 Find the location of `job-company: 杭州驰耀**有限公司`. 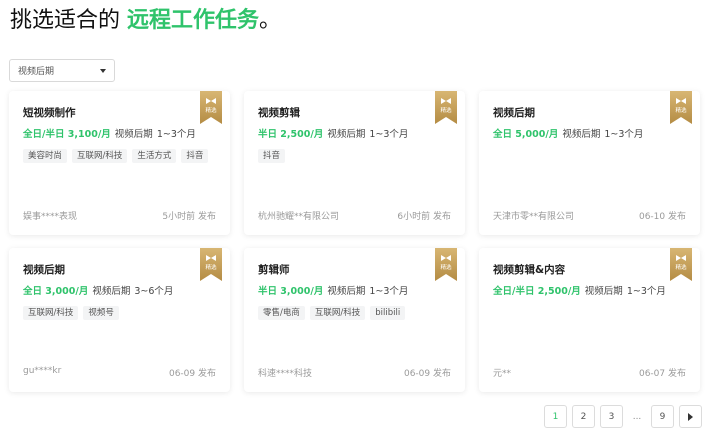

job-company: 杭州驰耀**有限公司 is located at coordinates (299, 217).